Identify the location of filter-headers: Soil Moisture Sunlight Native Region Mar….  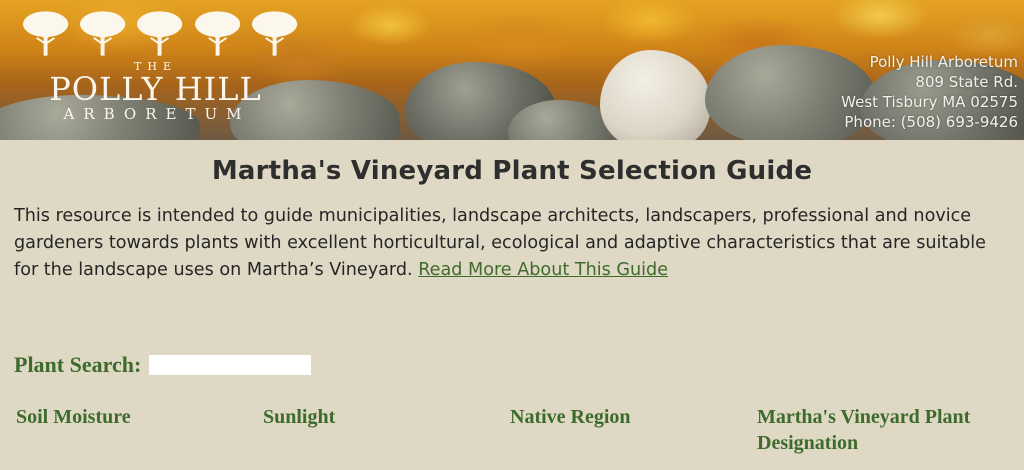
(512, 430).